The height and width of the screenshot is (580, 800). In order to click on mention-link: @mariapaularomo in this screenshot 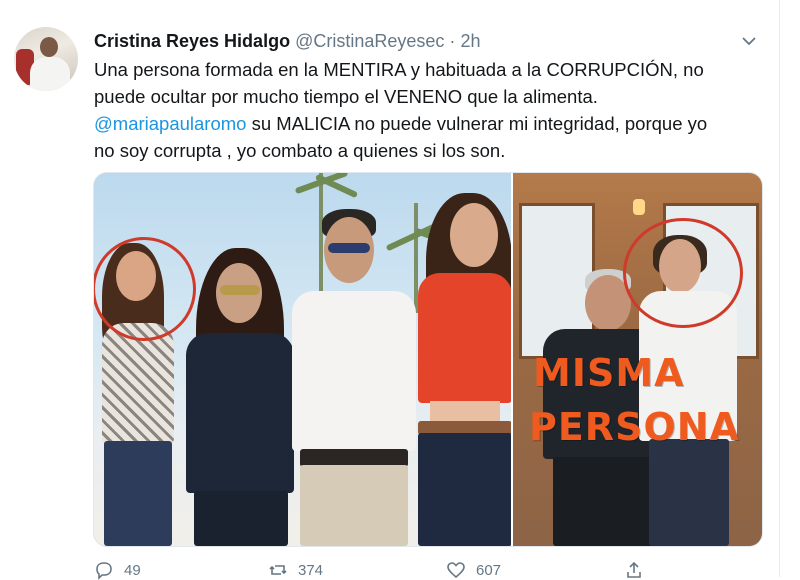, I will do `click(170, 123)`.